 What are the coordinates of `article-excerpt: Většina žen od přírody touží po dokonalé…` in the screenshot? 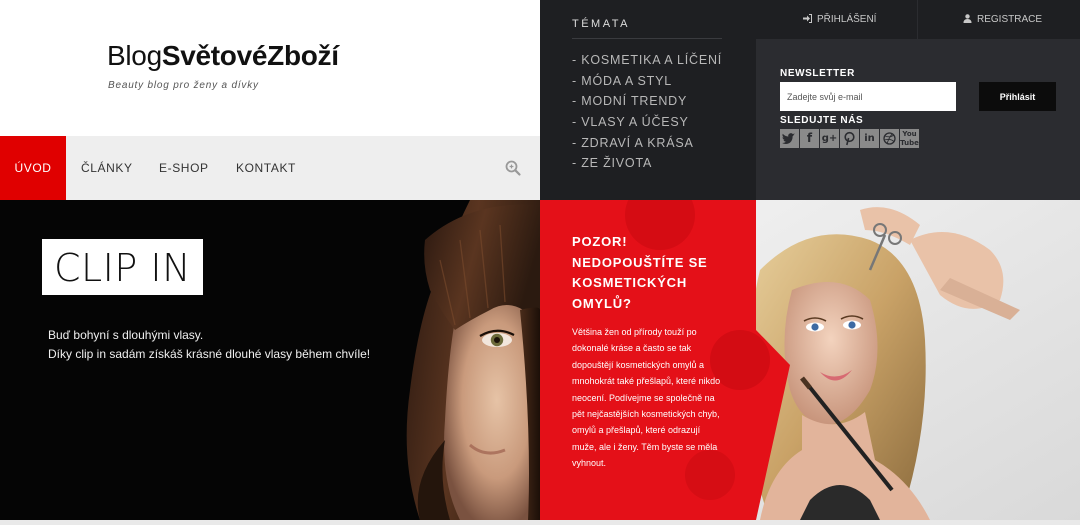 It's located at (646, 398).